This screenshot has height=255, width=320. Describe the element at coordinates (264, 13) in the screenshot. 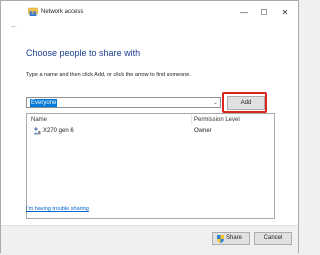

I see `maximize-button: ☐` at that location.